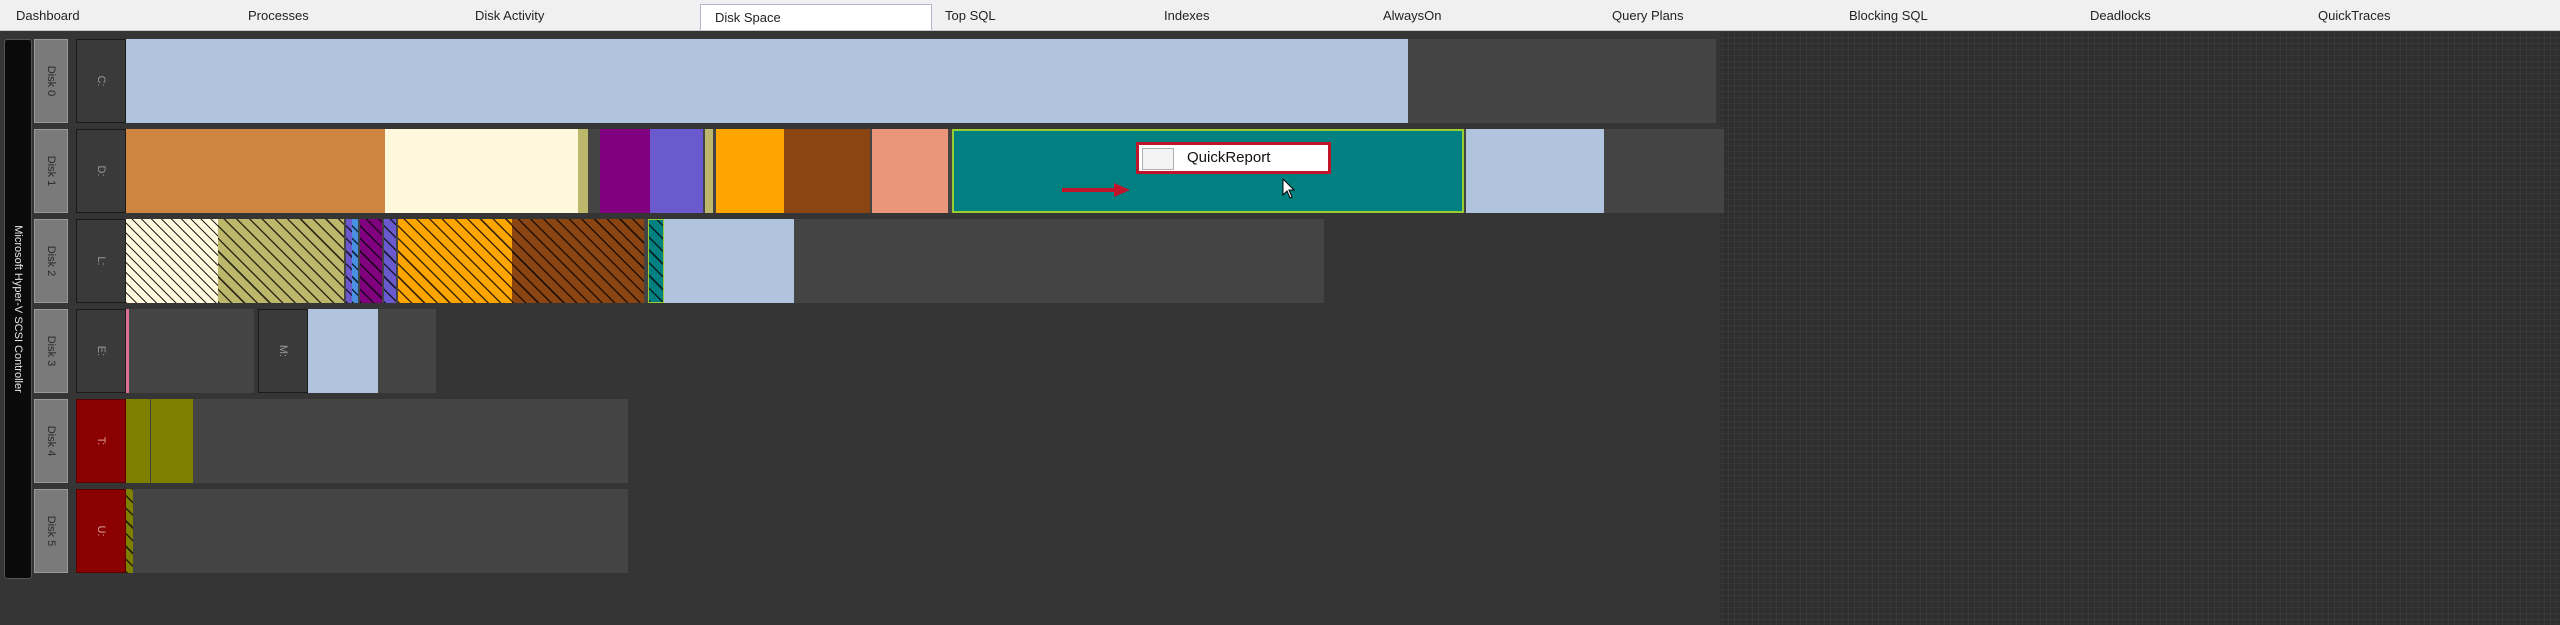 The image size is (2560, 625). I want to click on disk-5-label-text: Disk 5, so click(51, 531).